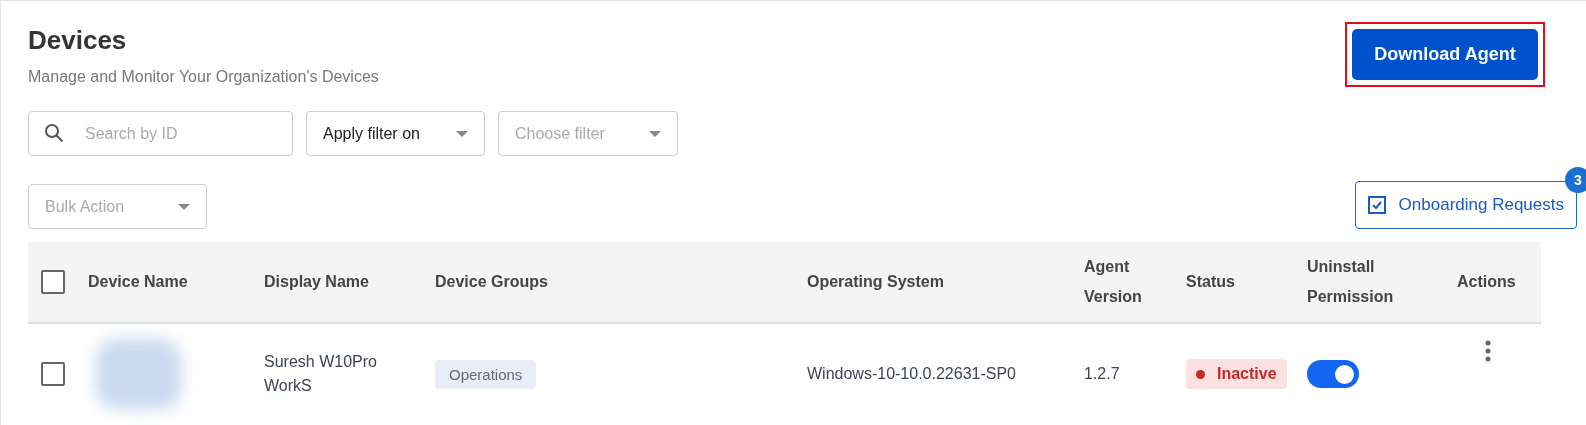  I want to click on column-header: Device Groups, so click(491, 282).